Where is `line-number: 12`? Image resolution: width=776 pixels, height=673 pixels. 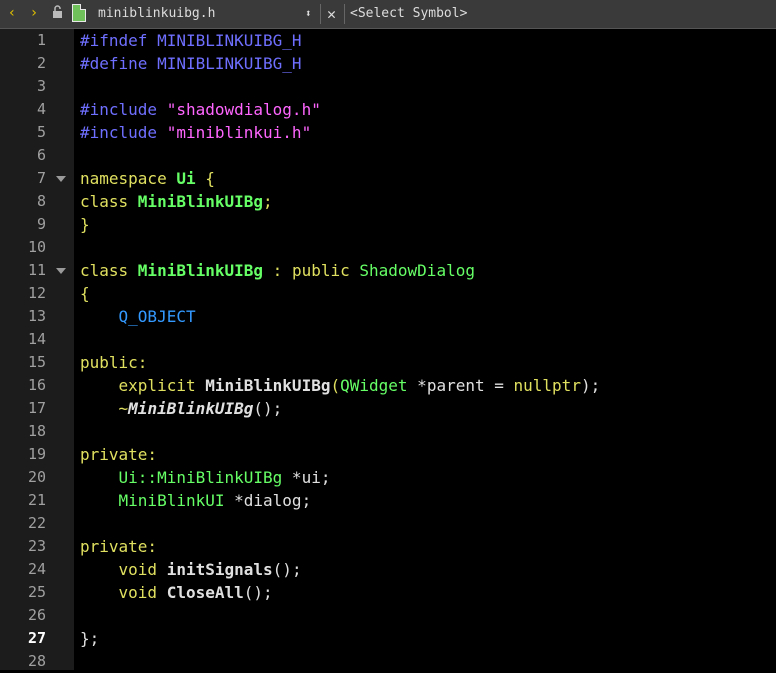 line-number: 12 is located at coordinates (36, 293).